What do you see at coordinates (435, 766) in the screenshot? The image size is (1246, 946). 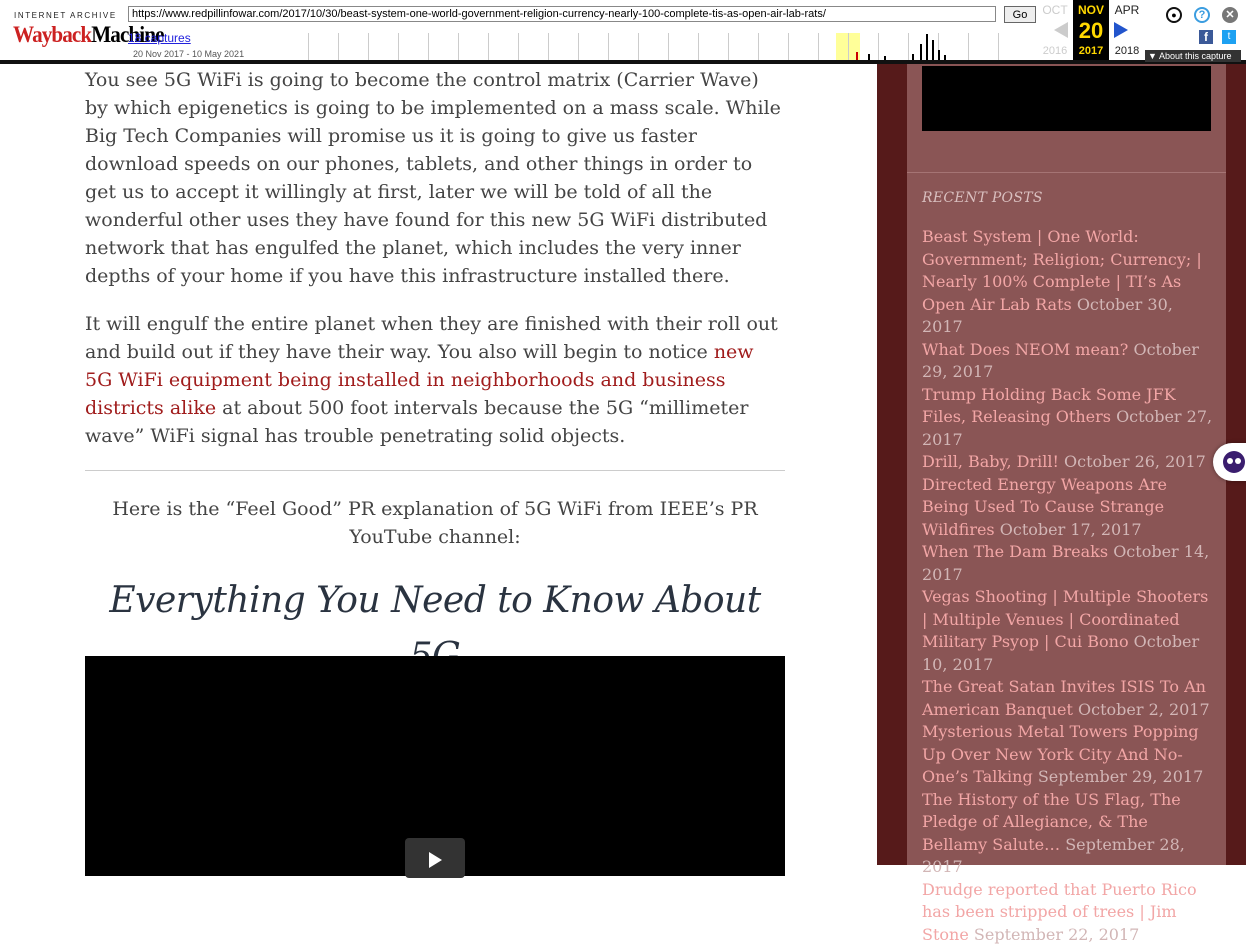 I see `youtube-embed` at bounding box center [435, 766].